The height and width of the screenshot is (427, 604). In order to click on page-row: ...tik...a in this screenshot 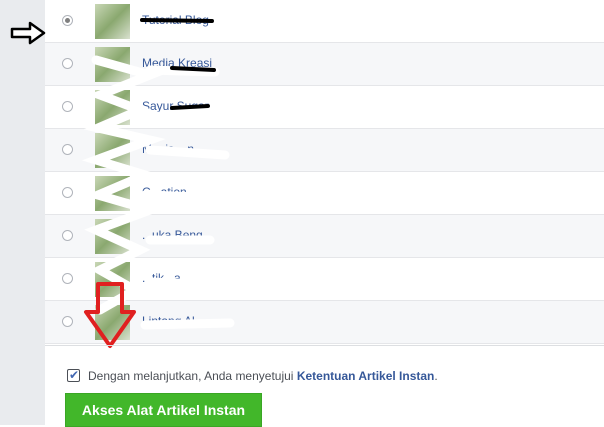, I will do `click(324, 279)`.